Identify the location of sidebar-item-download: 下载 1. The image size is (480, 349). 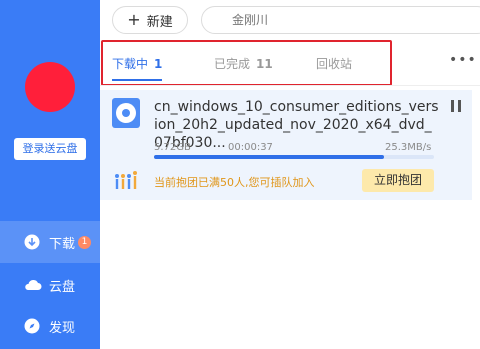
(50, 242).